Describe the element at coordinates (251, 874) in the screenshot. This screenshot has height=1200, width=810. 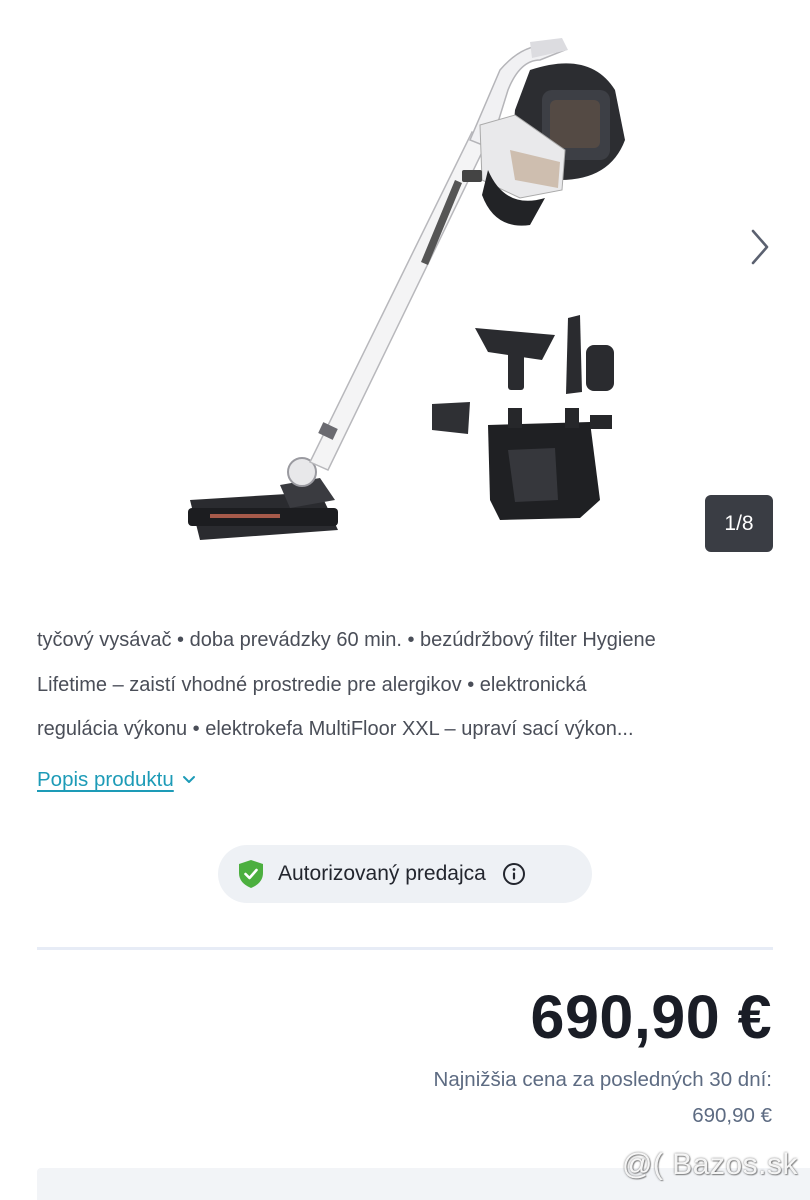
I see `shield-check-icon` at that location.